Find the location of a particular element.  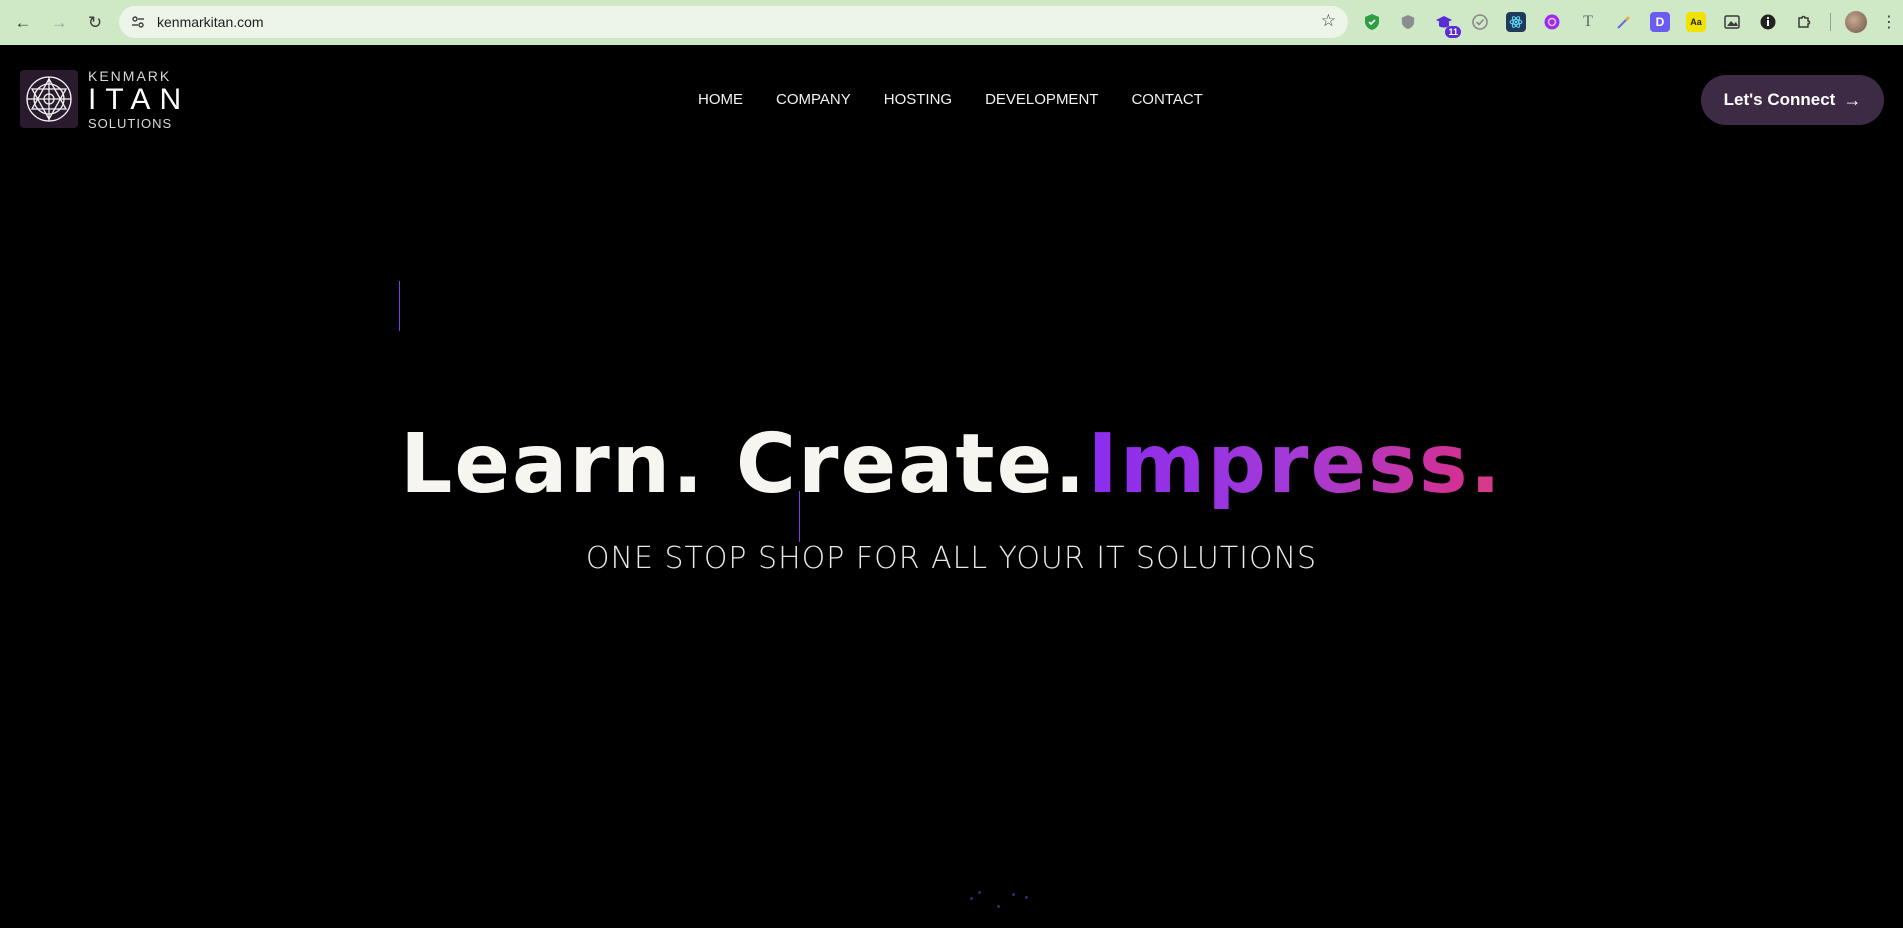

toolbar-separator is located at coordinates (1830, 22).